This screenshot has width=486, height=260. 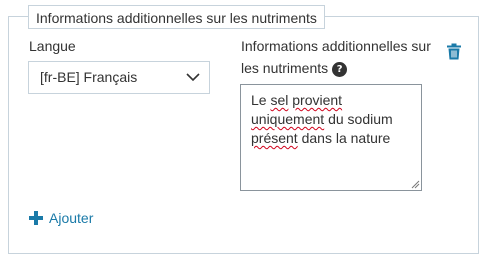 I want to click on textarea-word: dans, so click(x=316, y=138).